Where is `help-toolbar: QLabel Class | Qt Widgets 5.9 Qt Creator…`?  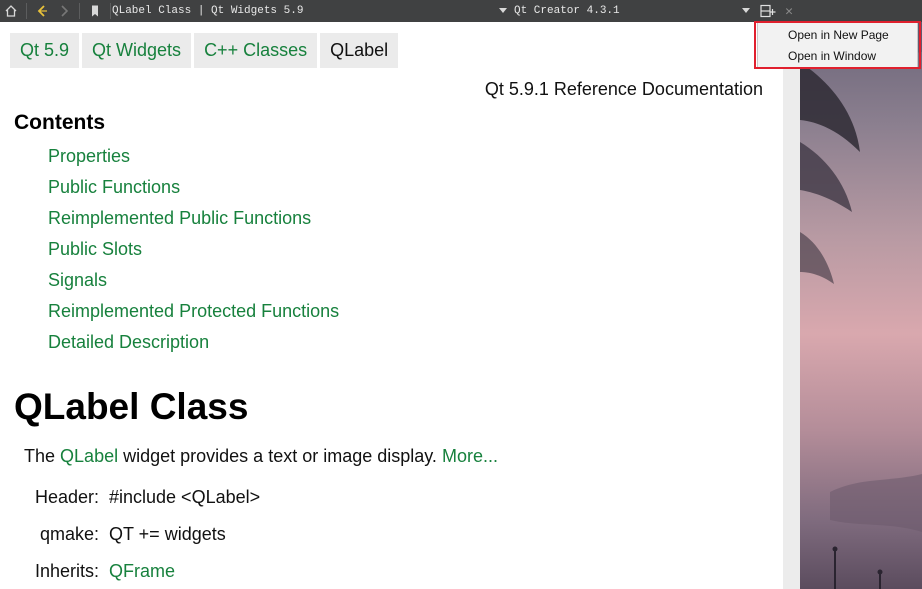 help-toolbar: QLabel Class | Qt Widgets 5.9 Qt Creator… is located at coordinates (461, 11).